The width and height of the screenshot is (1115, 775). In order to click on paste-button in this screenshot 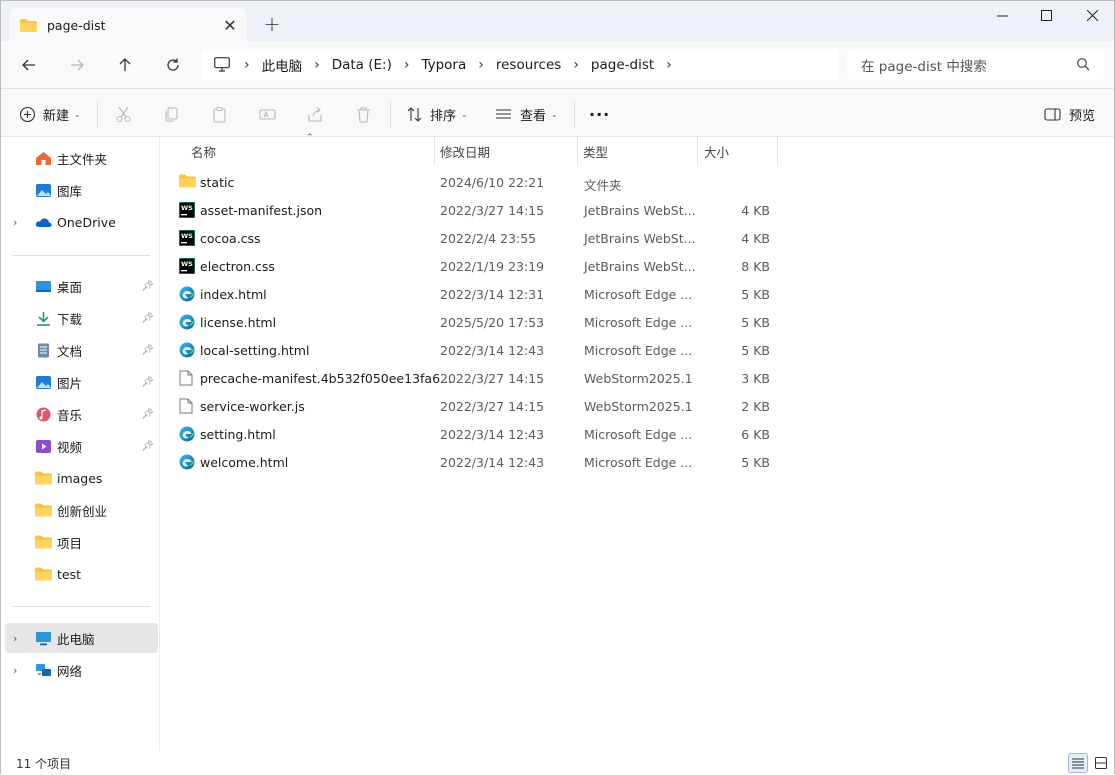, I will do `click(219, 114)`.